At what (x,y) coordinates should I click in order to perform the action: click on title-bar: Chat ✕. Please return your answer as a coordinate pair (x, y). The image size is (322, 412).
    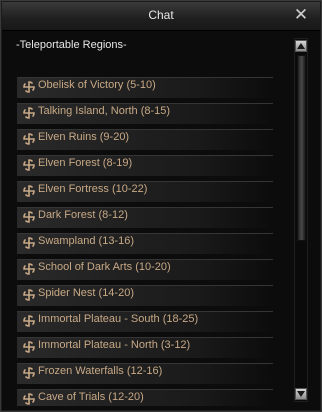
    Looking at the image, I should click on (161, 16).